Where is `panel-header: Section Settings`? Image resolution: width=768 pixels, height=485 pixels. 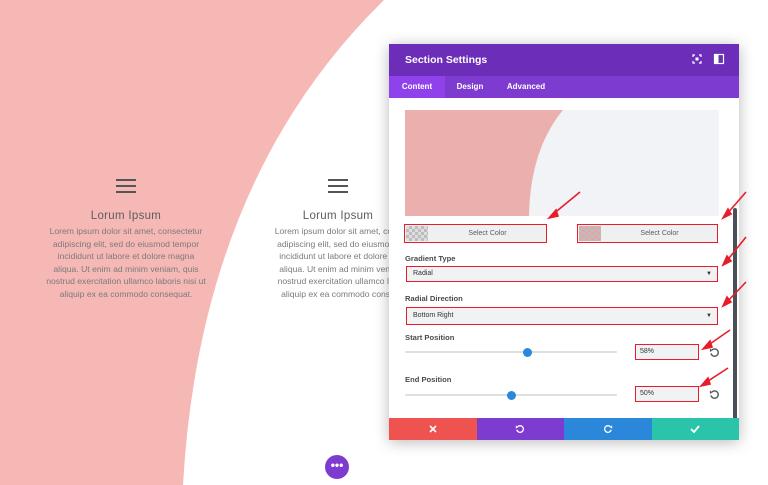
panel-header: Section Settings is located at coordinates (564, 60).